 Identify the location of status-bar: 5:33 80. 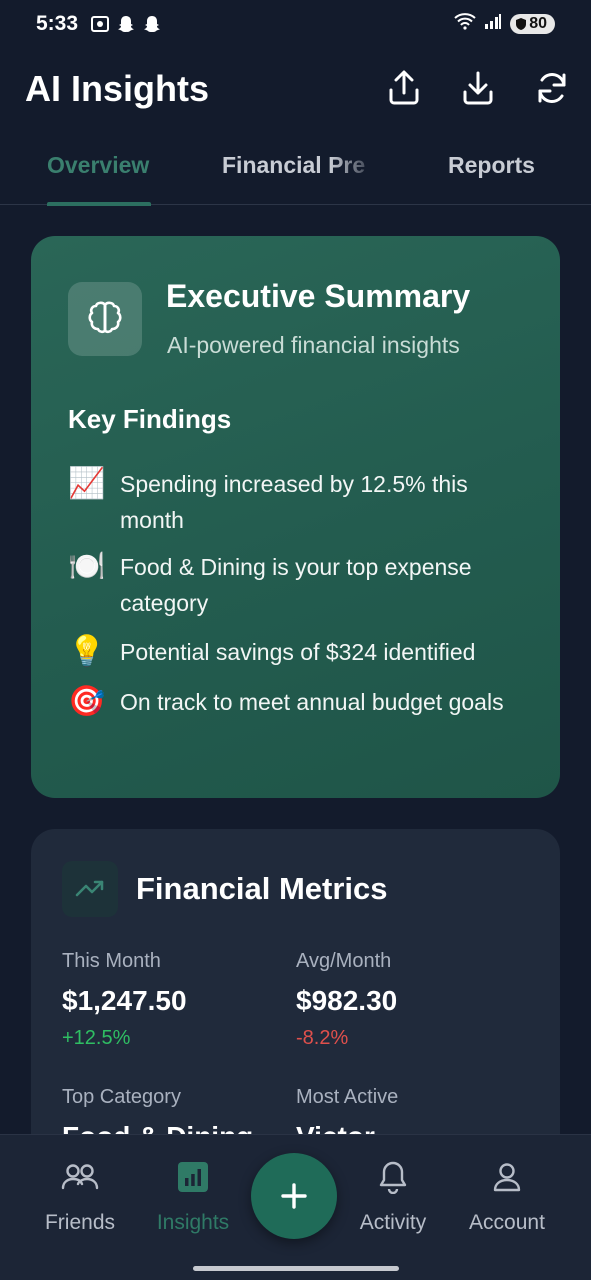
(295, 26).